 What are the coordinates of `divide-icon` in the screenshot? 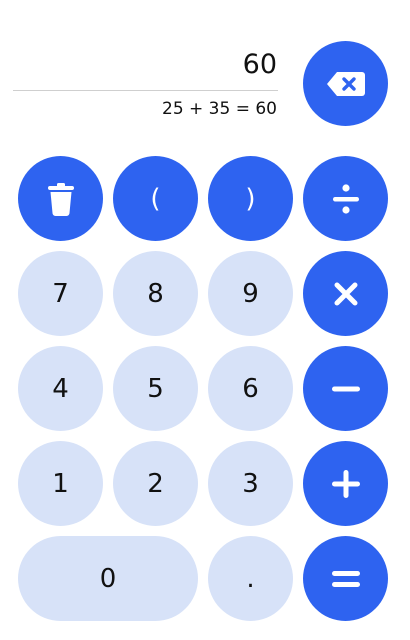 It's located at (345, 198).